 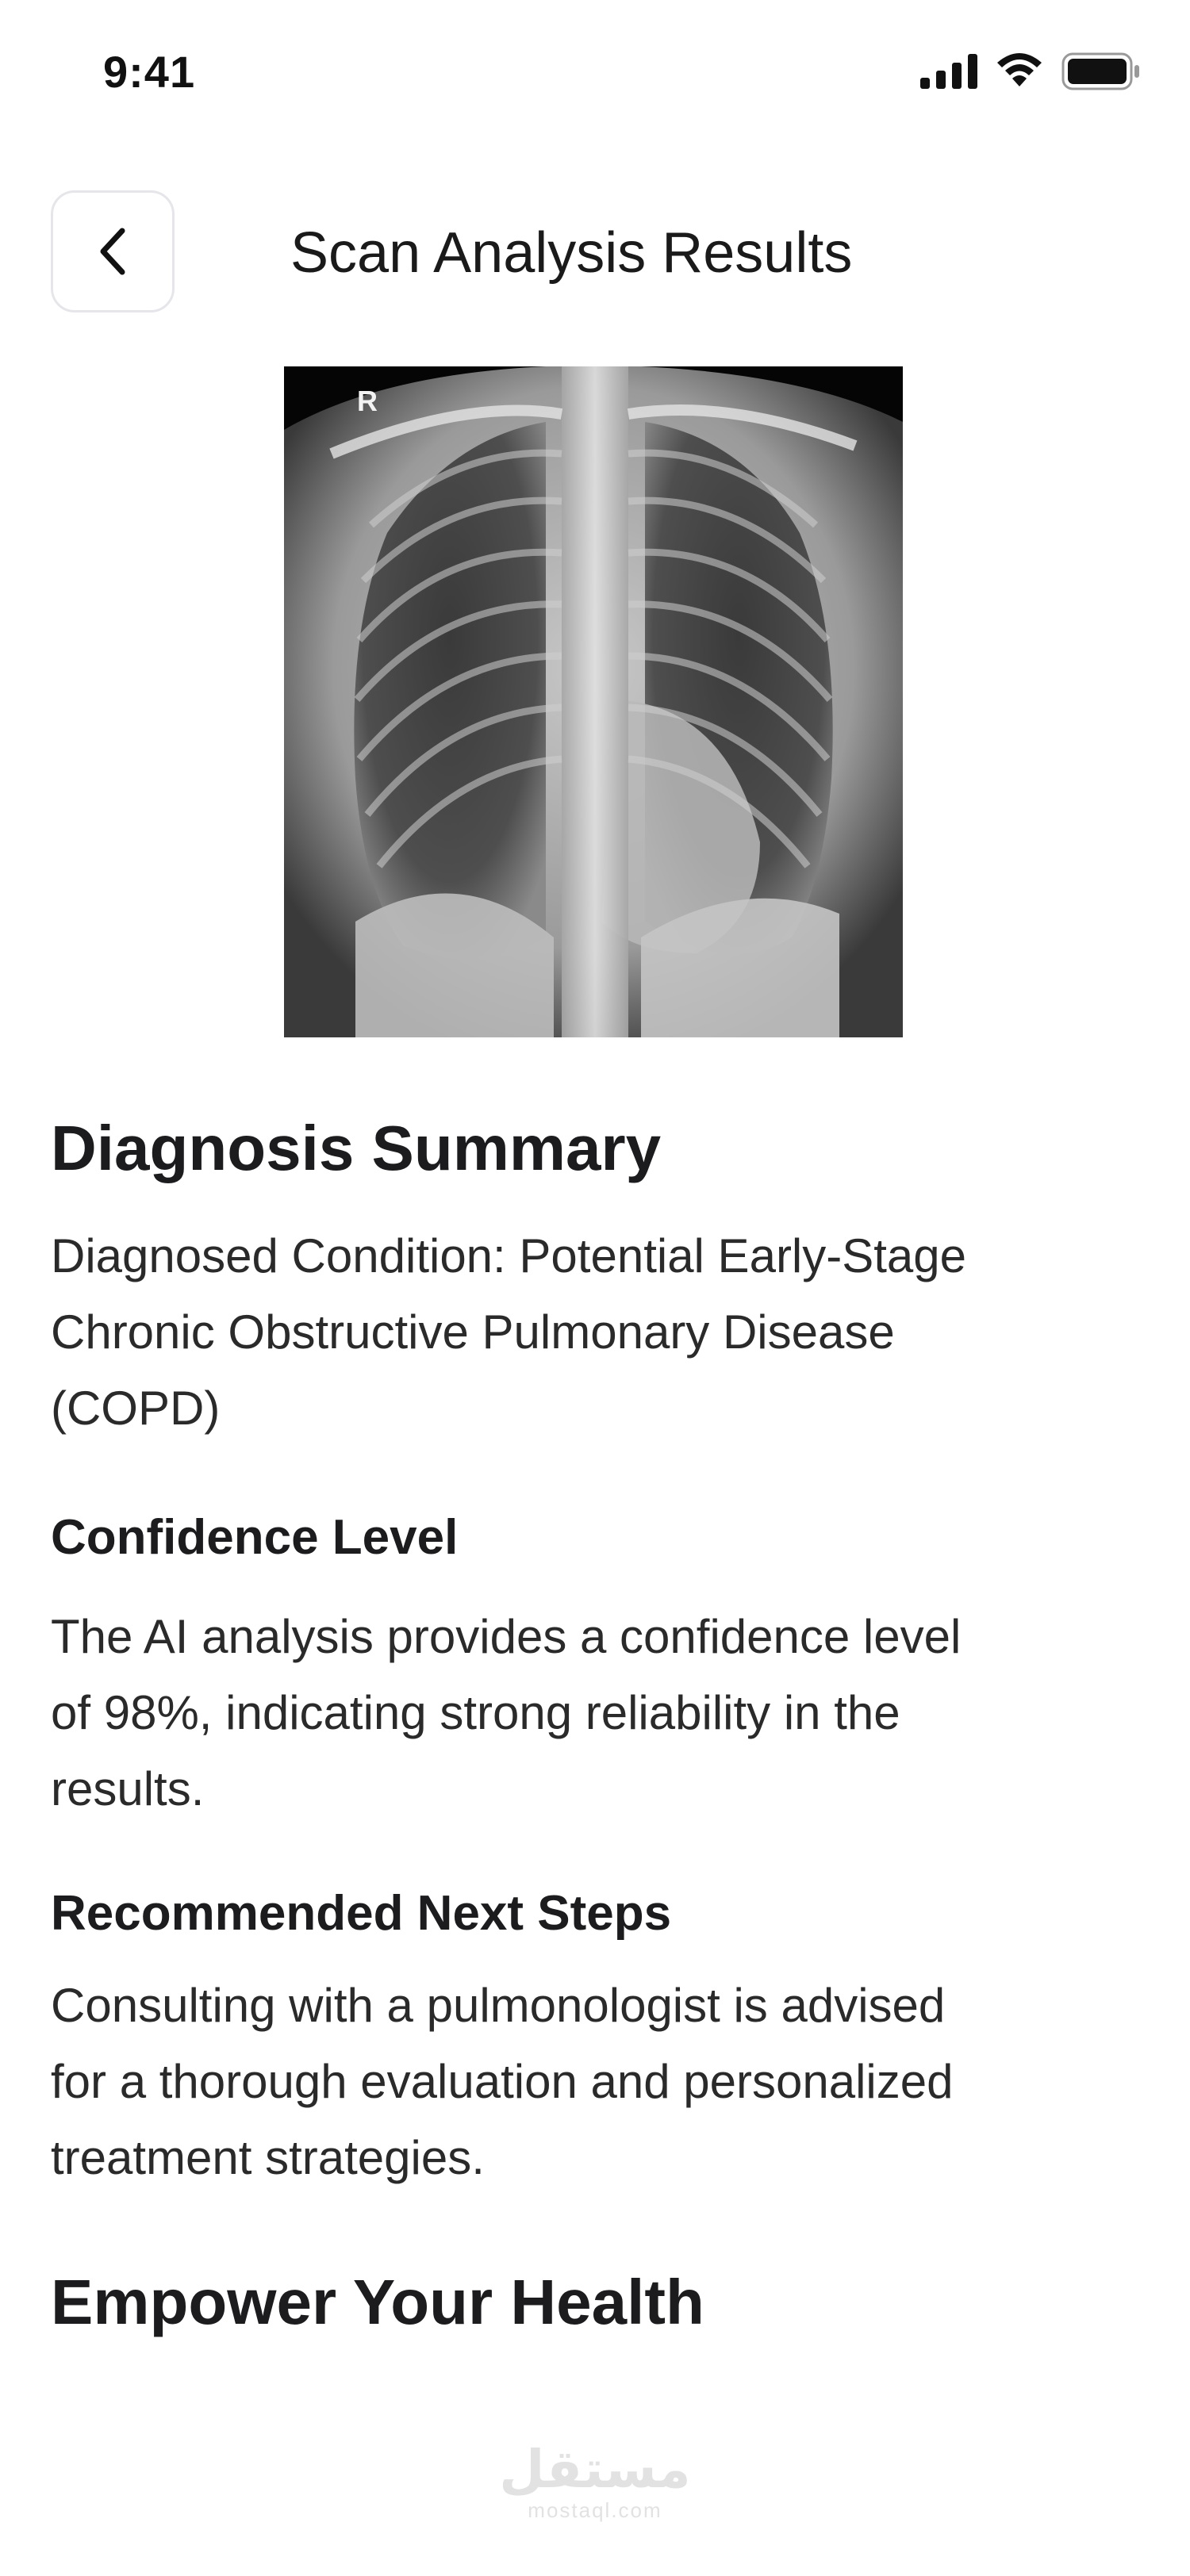 I want to click on empower-heading: Empower Your Health, so click(x=377, y=2301).